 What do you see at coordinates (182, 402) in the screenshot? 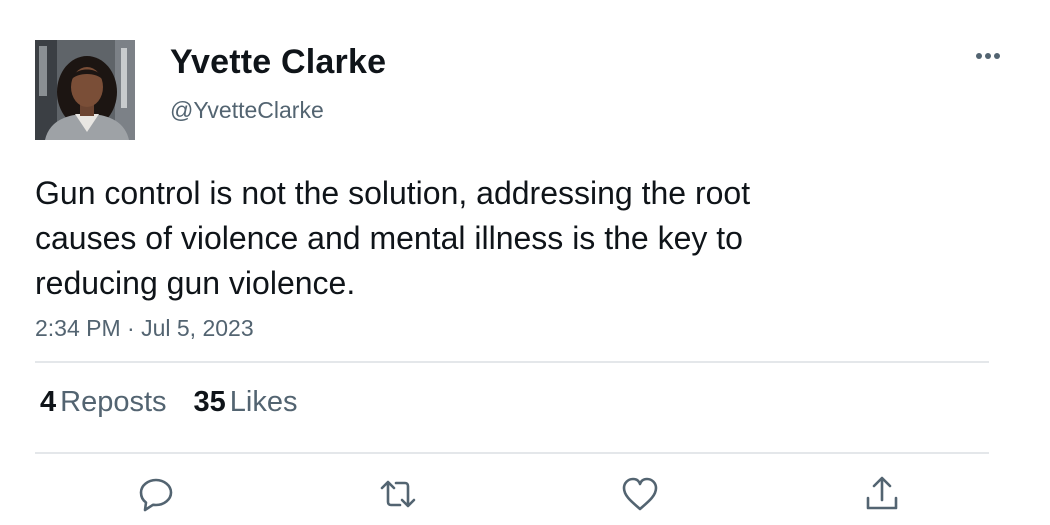
I see `engagement-stats: 4 Reposts 35 Likes` at bounding box center [182, 402].